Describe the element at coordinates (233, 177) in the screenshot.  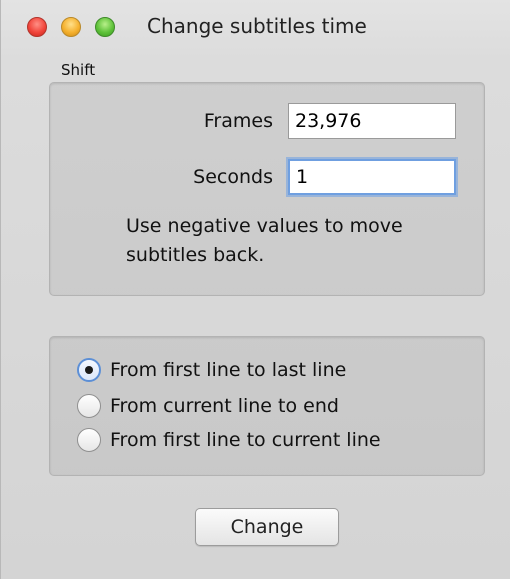
I see `seconds-label: Seconds` at that location.